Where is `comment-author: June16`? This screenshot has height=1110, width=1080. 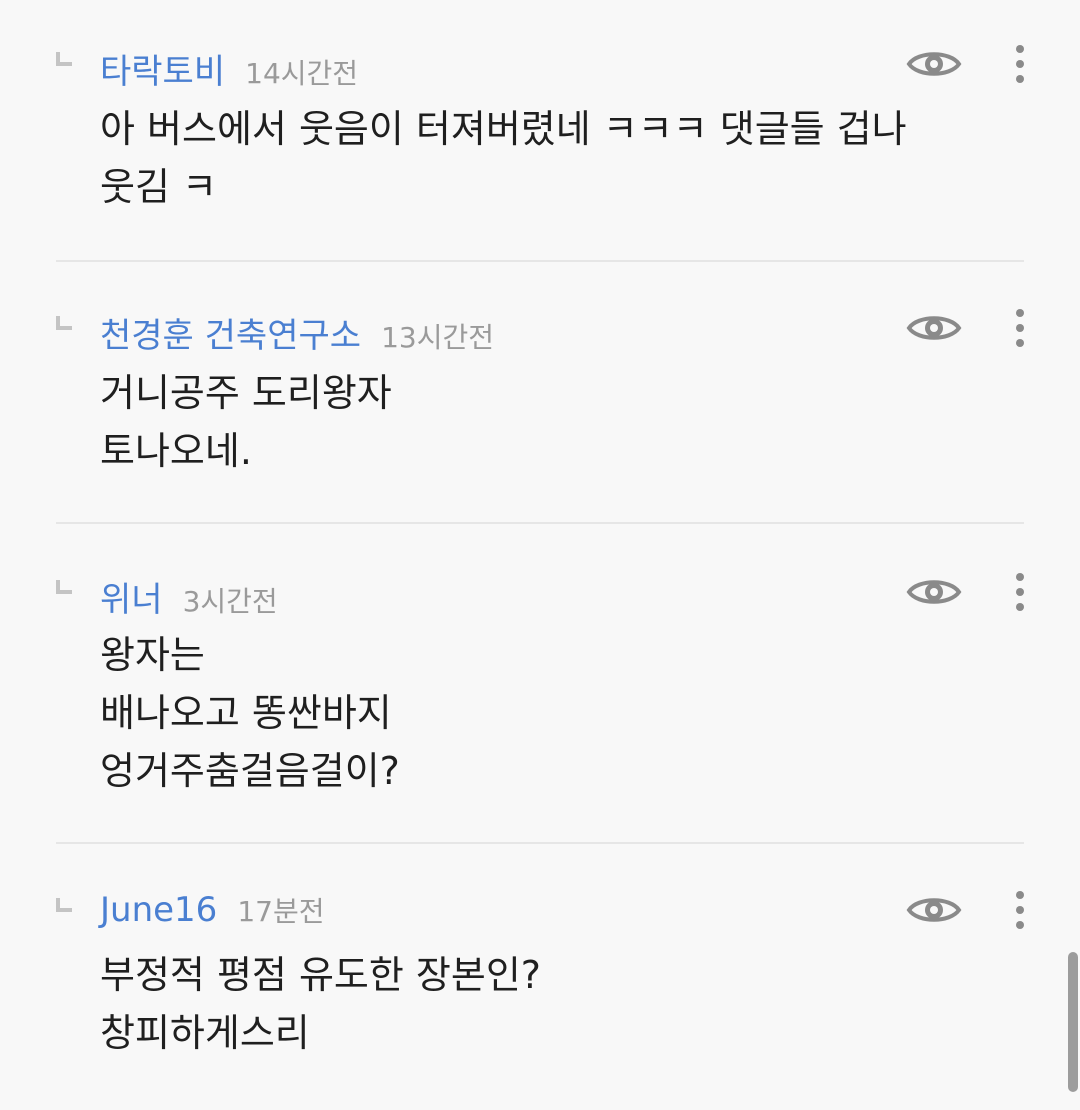
comment-author: June16 is located at coordinates (158, 910).